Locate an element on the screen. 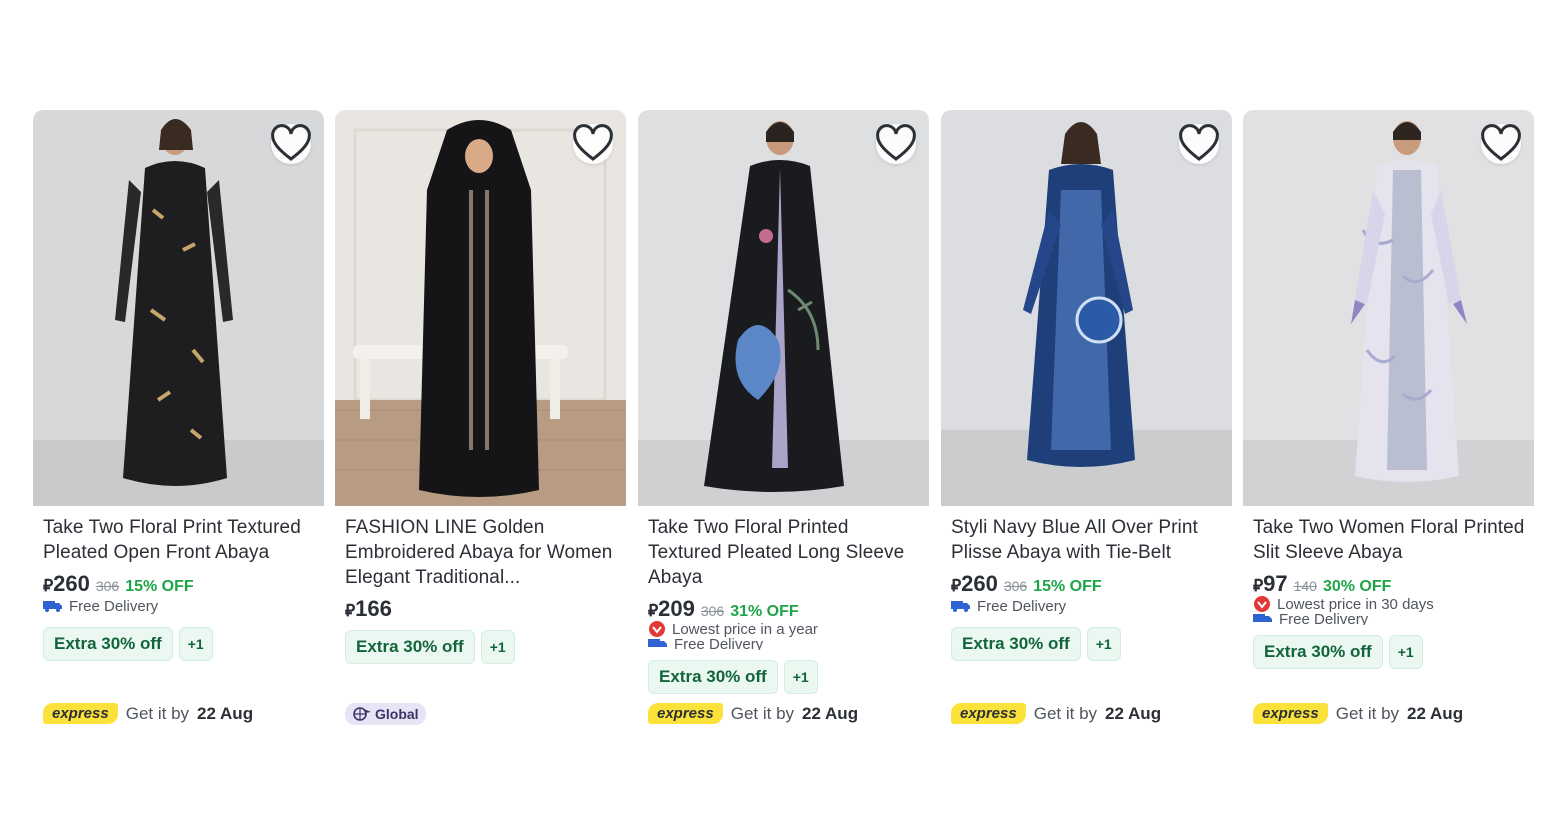 The width and height of the screenshot is (1566, 838). global-badge: Global is located at coordinates (385, 714).